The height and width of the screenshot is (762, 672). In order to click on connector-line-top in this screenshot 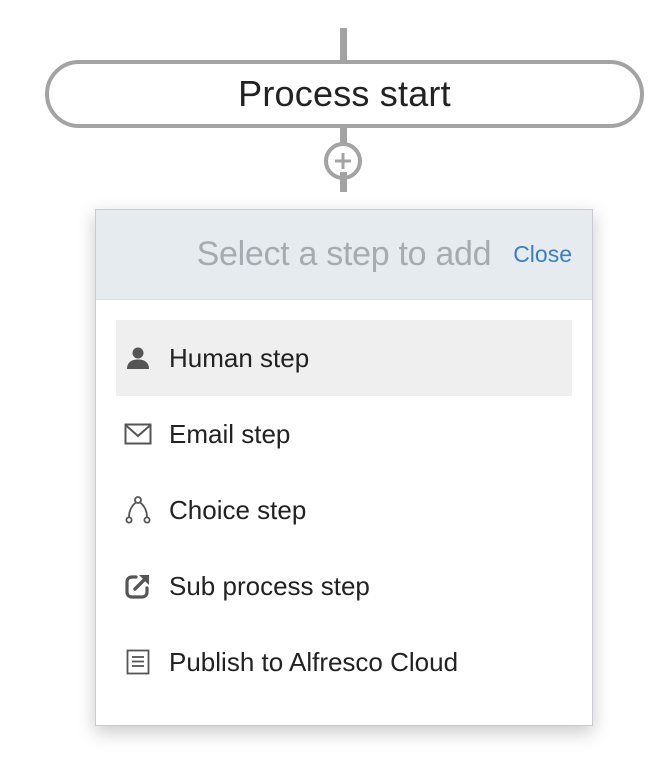, I will do `click(343, 45)`.